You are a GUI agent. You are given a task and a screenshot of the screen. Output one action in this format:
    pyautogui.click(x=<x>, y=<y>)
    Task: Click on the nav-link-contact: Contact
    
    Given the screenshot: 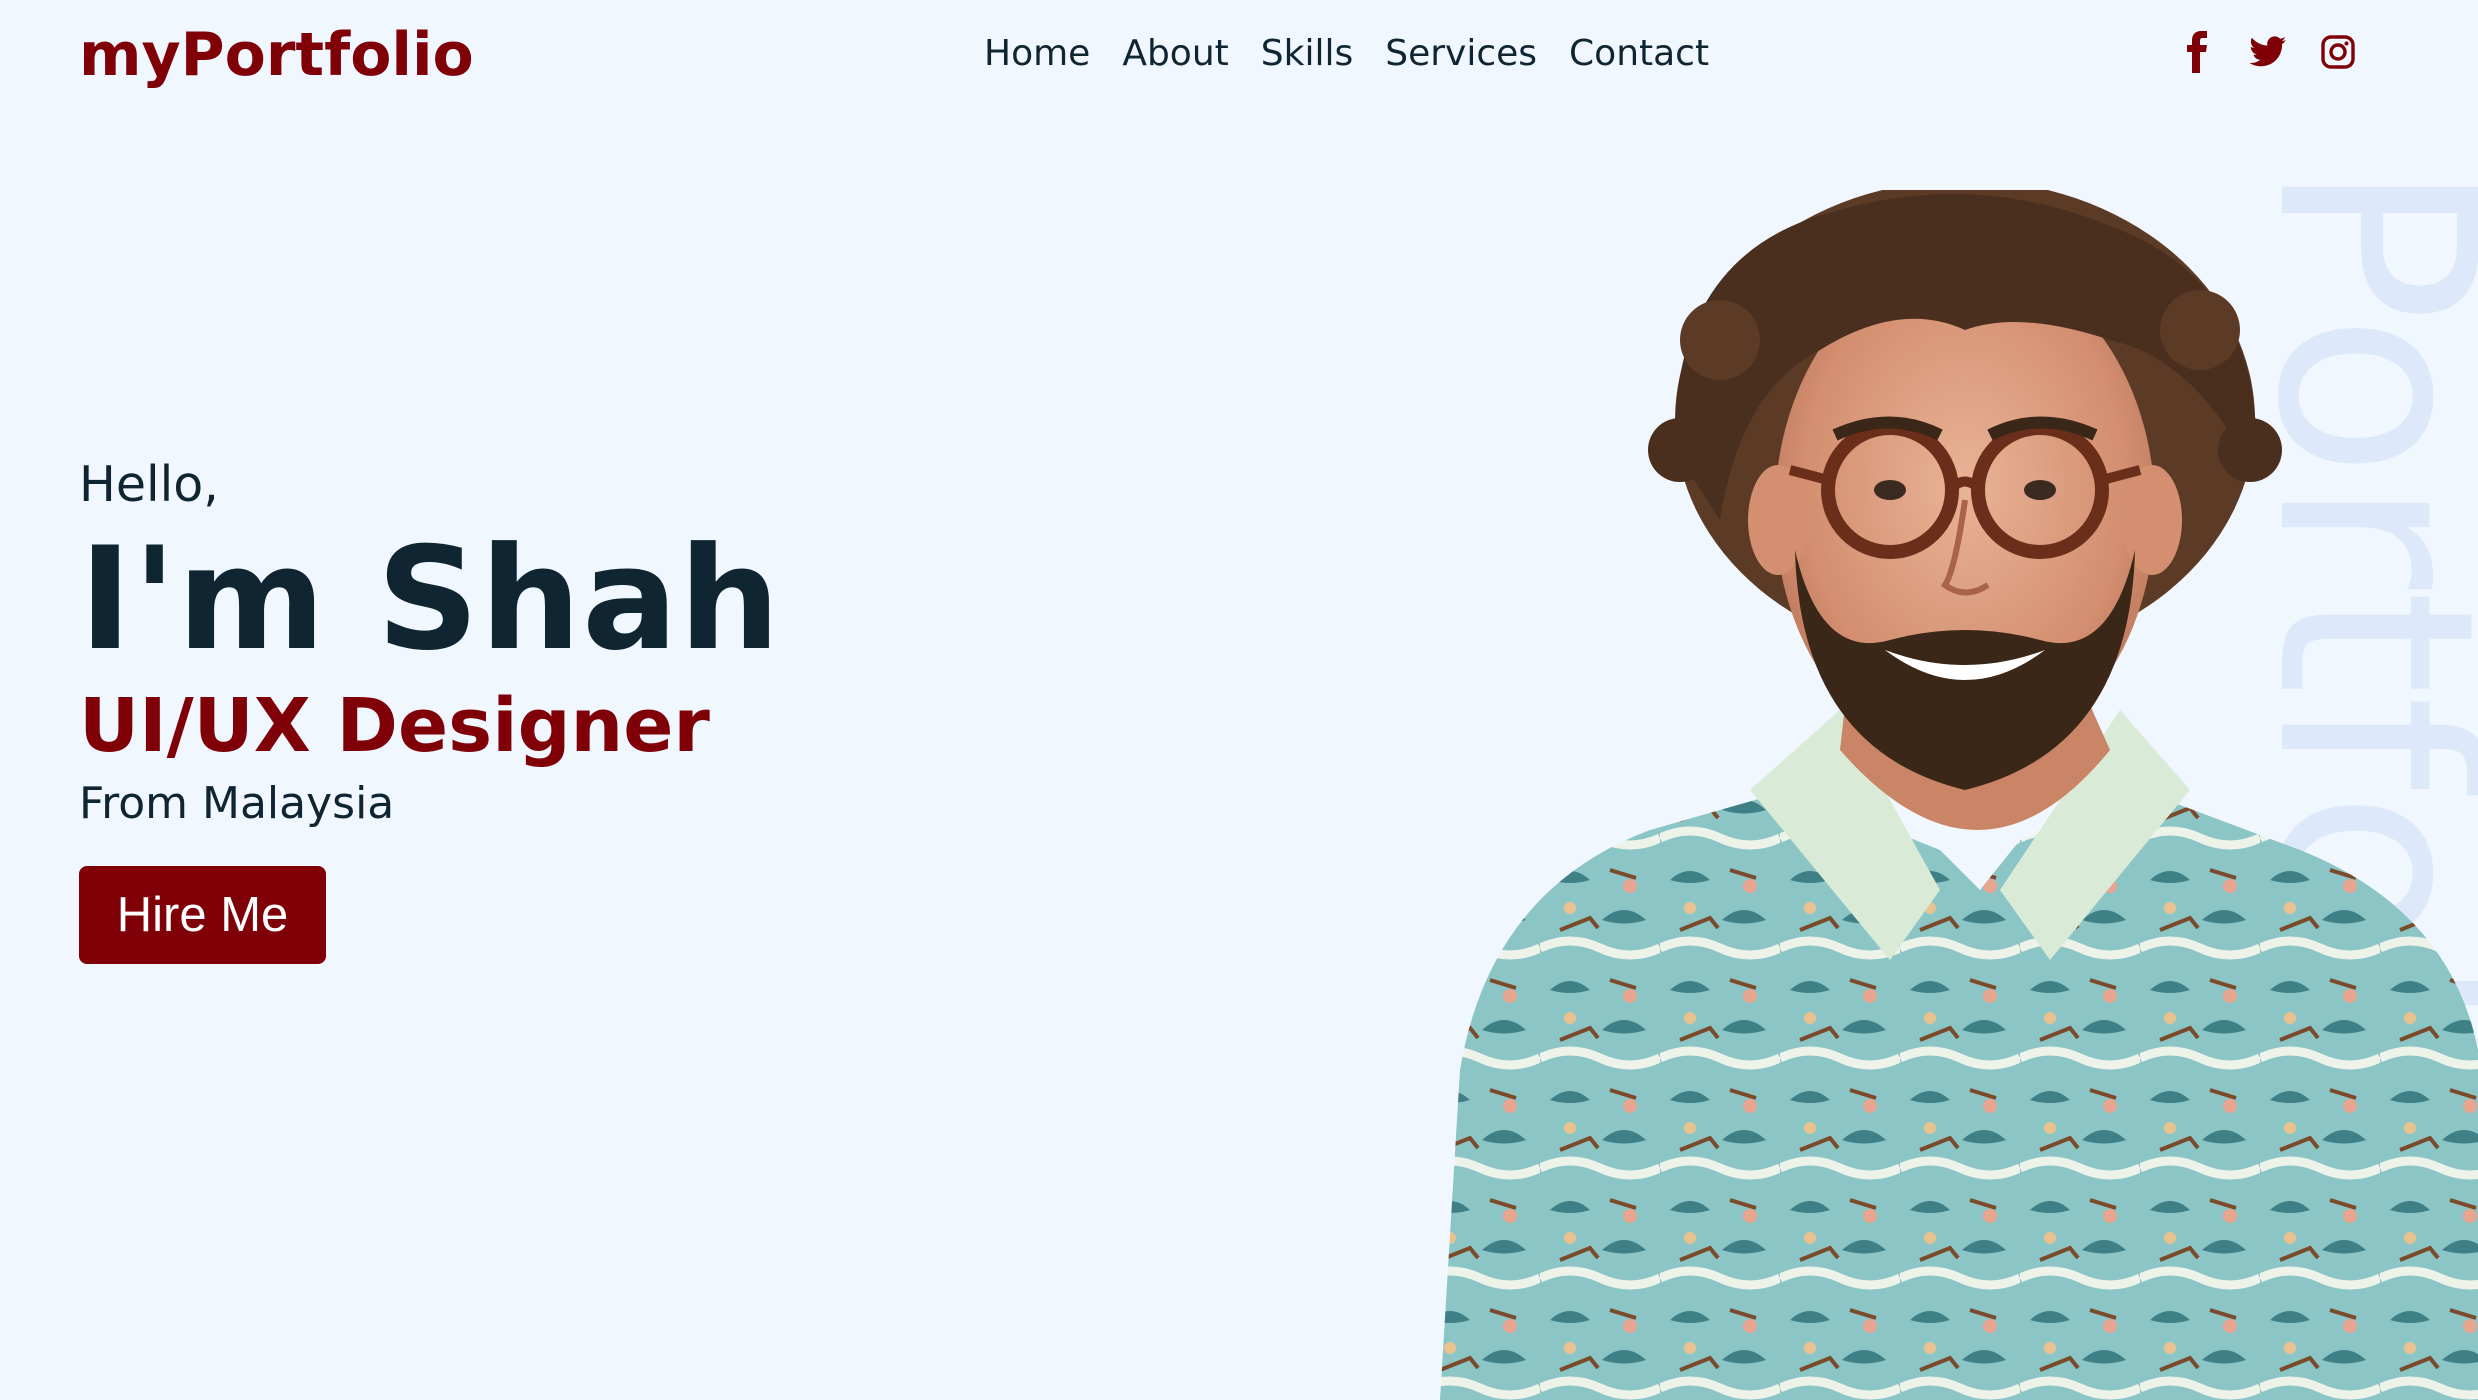 What is the action you would take?
    pyautogui.click(x=1639, y=54)
    